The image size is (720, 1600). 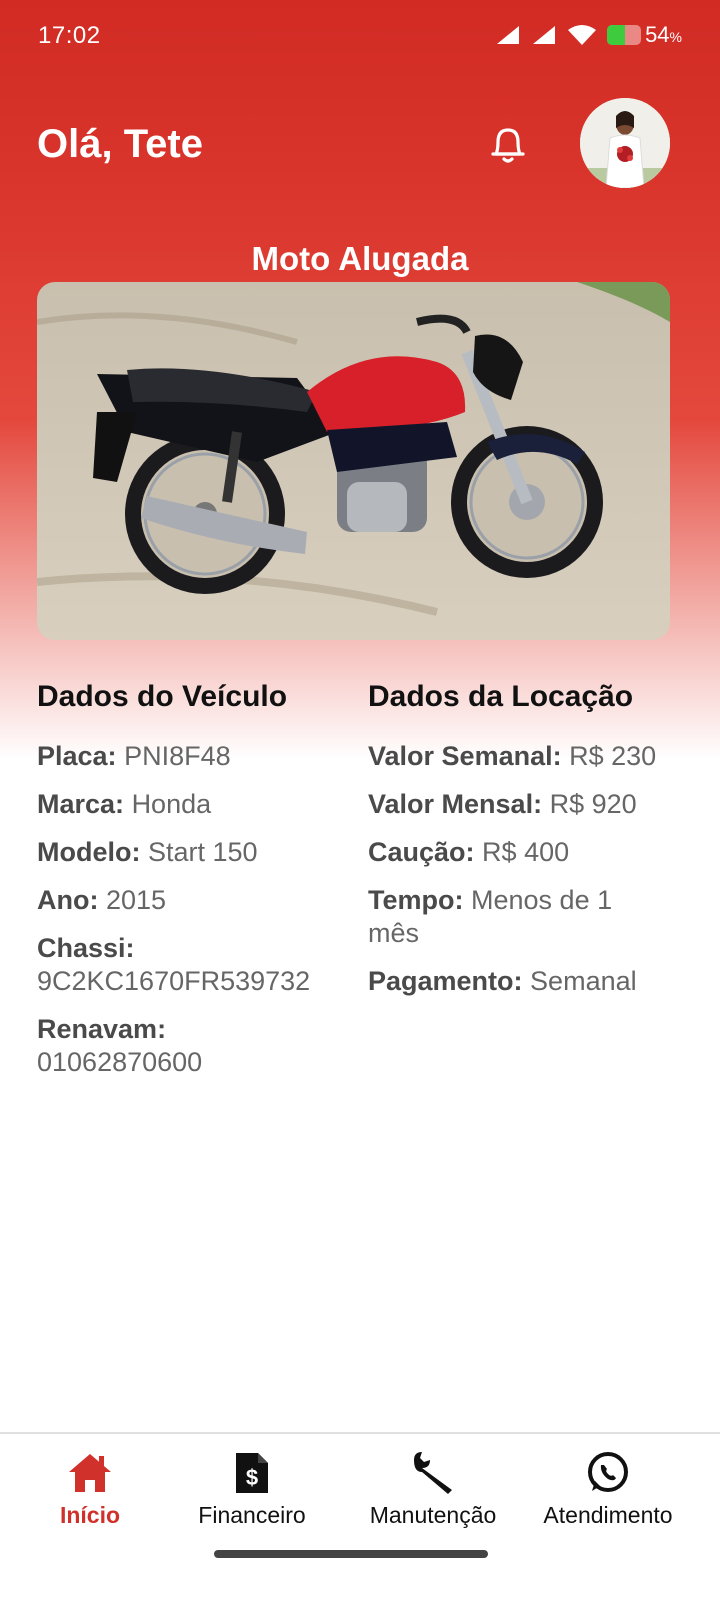 What do you see at coordinates (69, 35) in the screenshot?
I see `status-time: 17:02` at bounding box center [69, 35].